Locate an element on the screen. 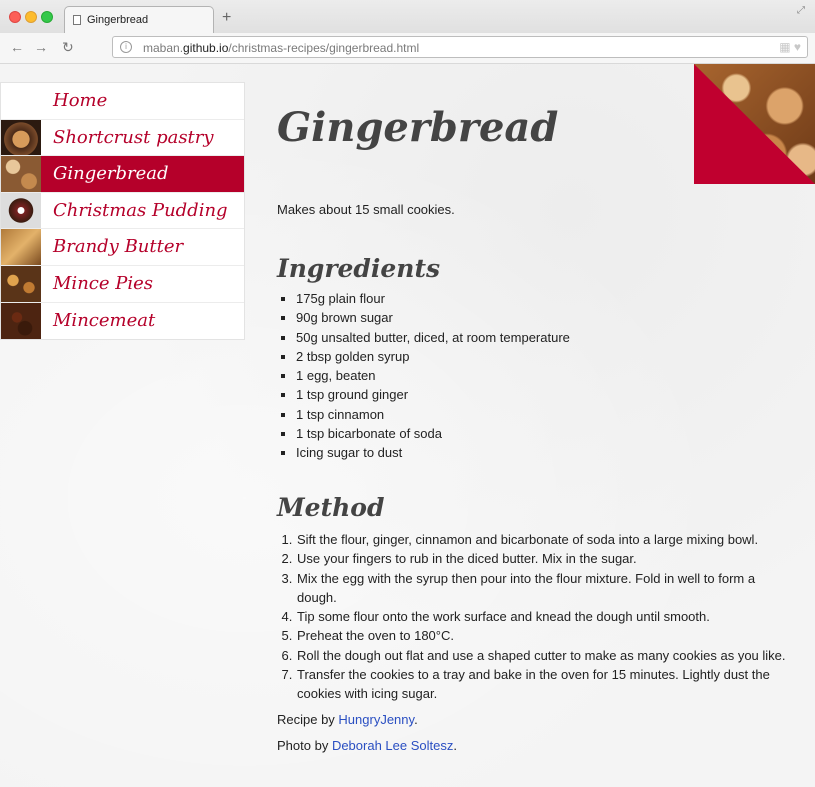 The height and width of the screenshot is (787, 815). ingredient-item: 1 egg, beaten is located at coordinates (433, 375).